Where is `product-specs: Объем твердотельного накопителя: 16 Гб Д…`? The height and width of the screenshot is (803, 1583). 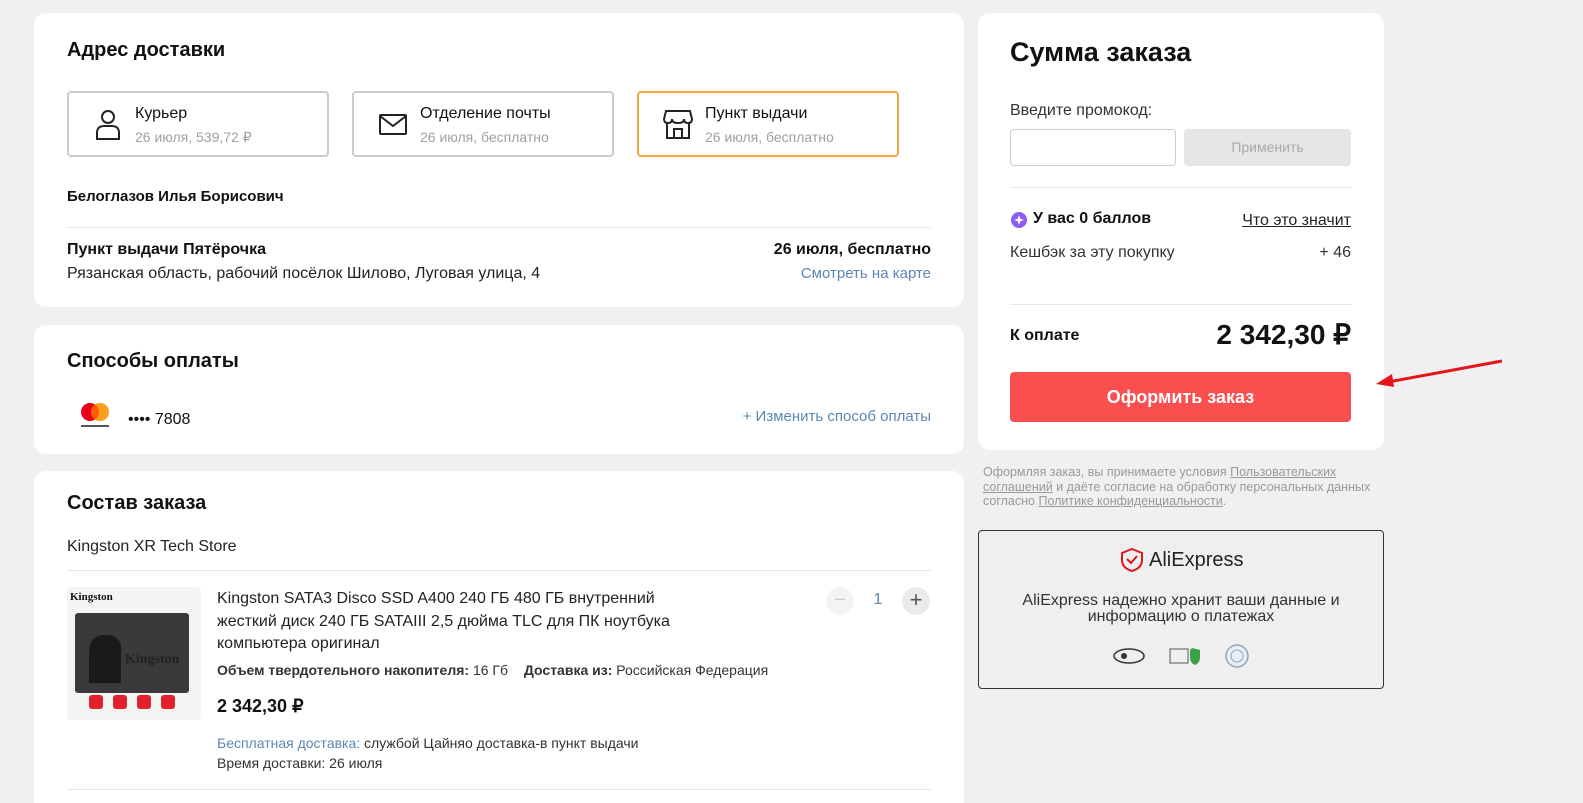
product-specs: Объем твердотельного накопителя: 16 Гб Д… is located at coordinates (492, 670).